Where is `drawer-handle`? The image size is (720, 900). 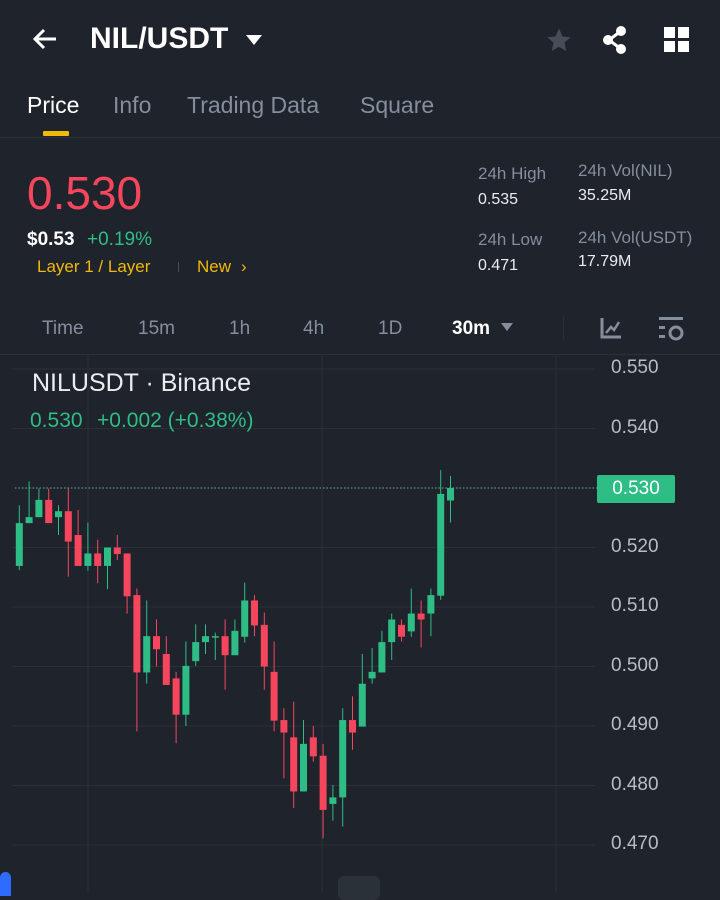 drawer-handle is located at coordinates (5, 884).